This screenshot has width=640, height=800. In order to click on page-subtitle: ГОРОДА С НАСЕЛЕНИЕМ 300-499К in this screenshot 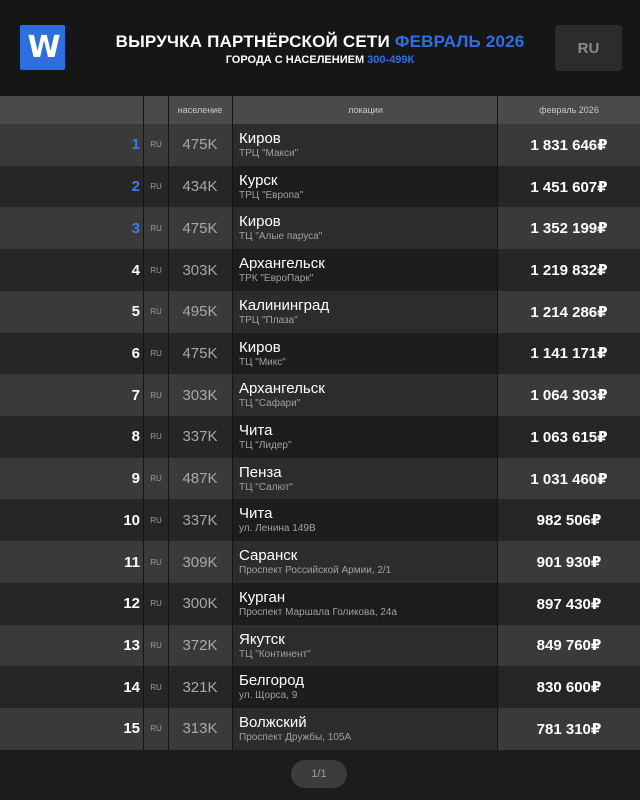, I will do `click(320, 60)`.